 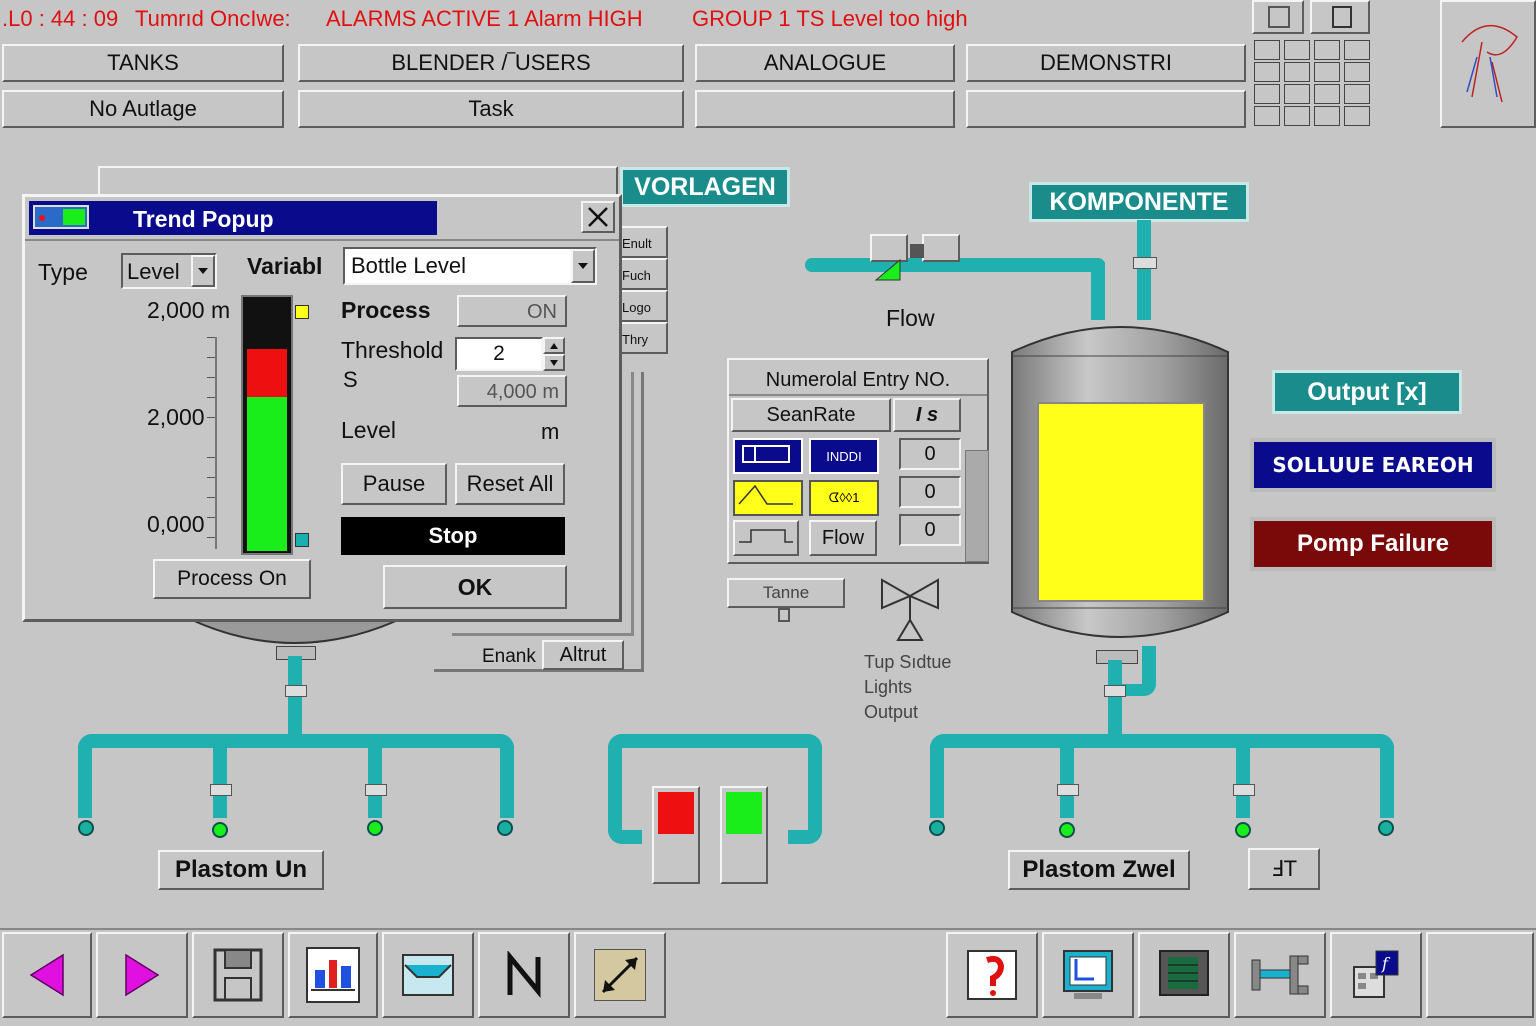 What do you see at coordinates (1184, 975) in the screenshot?
I see `panel-view-button` at bounding box center [1184, 975].